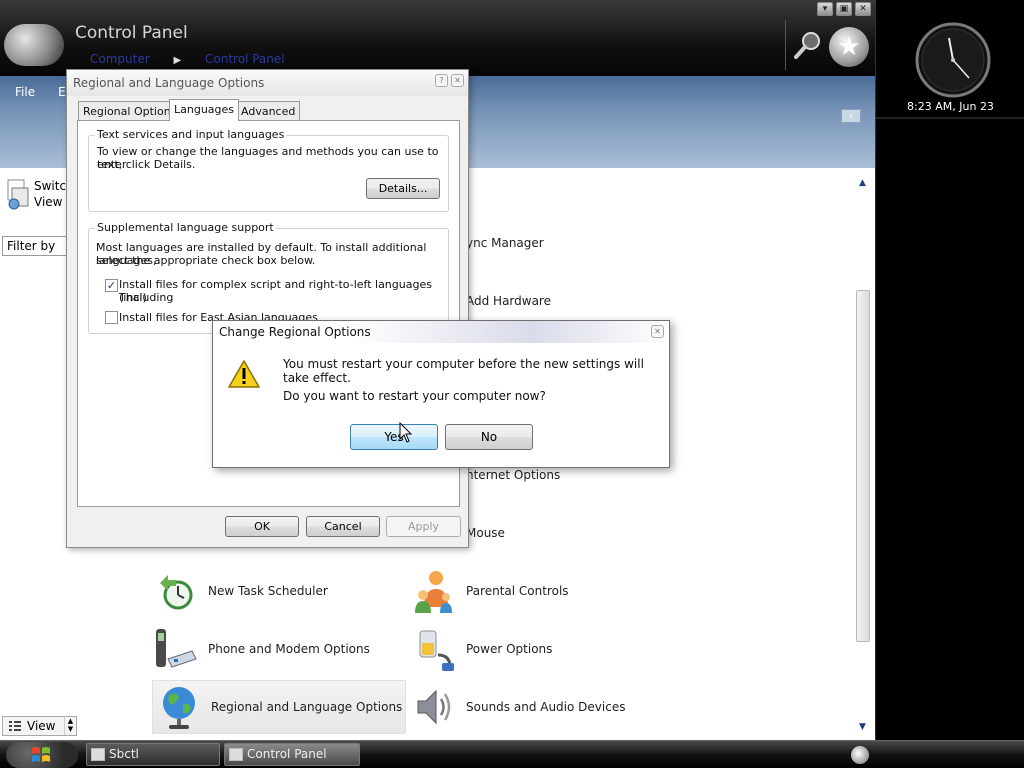 The width and height of the screenshot is (1024, 768). What do you see at coordinates (505, 243) in the screenshot?
I see `item-label: ync Manager` at bounding box center [505, 243].